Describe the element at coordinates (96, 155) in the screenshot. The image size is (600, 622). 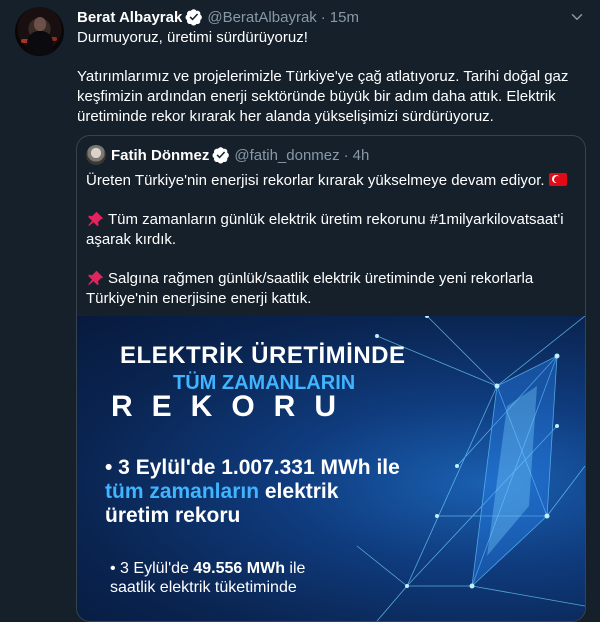
I see `quoted-author-avatar` at that location.